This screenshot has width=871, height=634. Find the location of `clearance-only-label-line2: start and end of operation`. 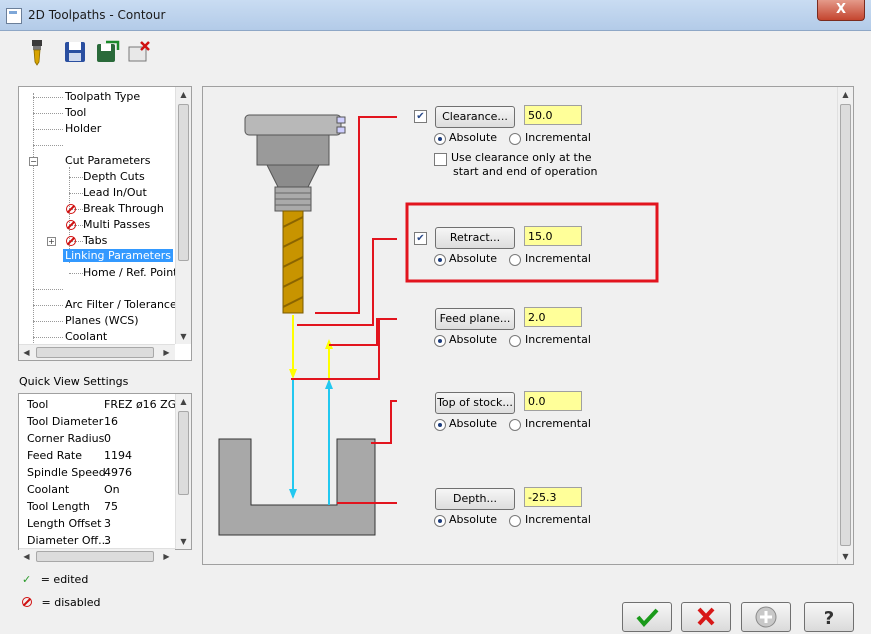

clearance-only-label-line2: start and end of operation is located at coordinates (525, 171).